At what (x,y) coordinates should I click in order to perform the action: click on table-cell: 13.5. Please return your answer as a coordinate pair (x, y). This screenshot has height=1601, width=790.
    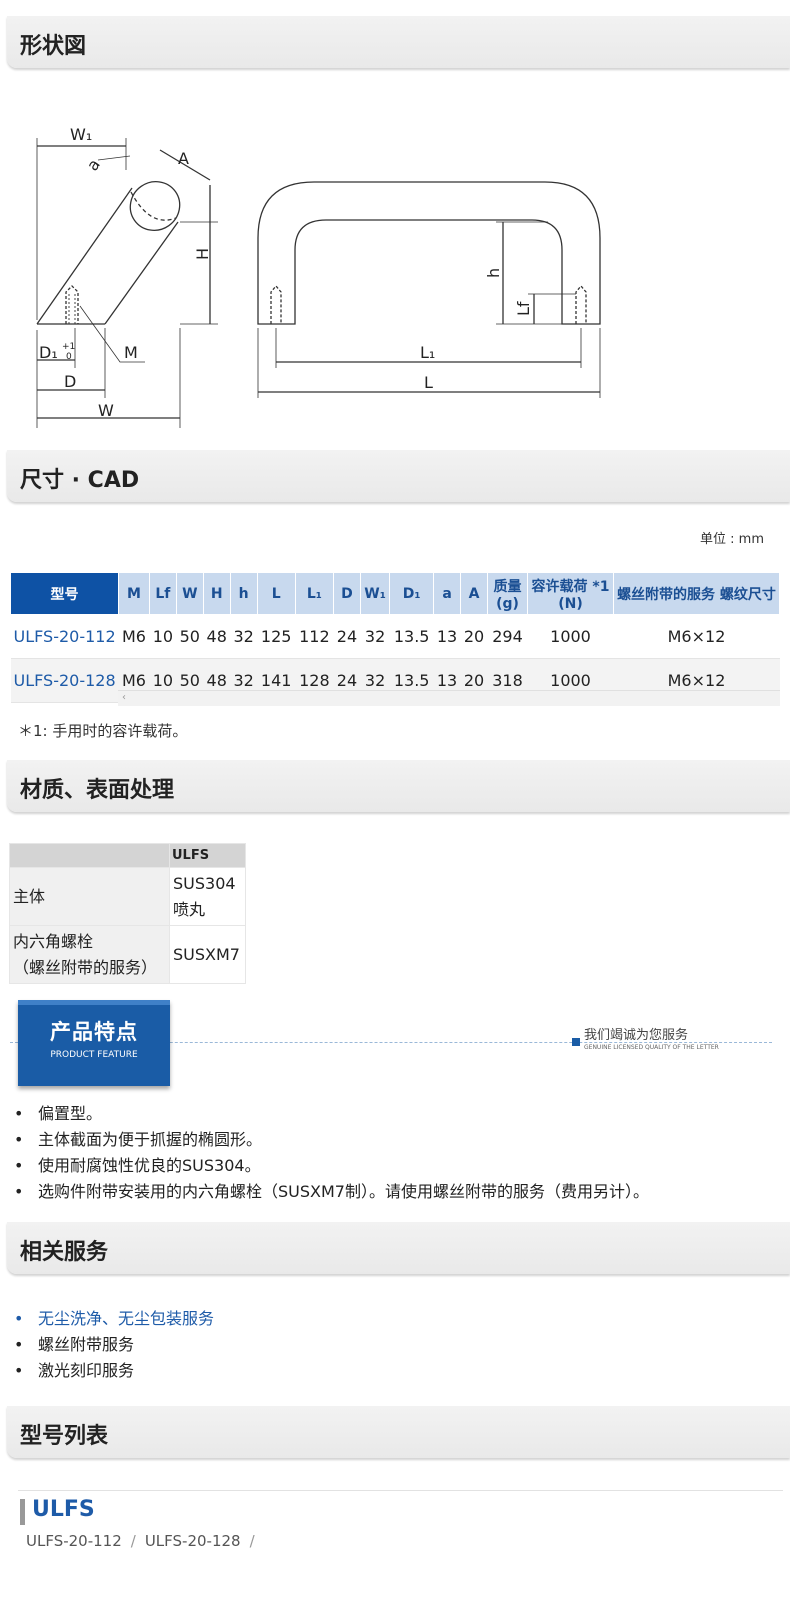
    Looking at the image, I should click on (411, 636).